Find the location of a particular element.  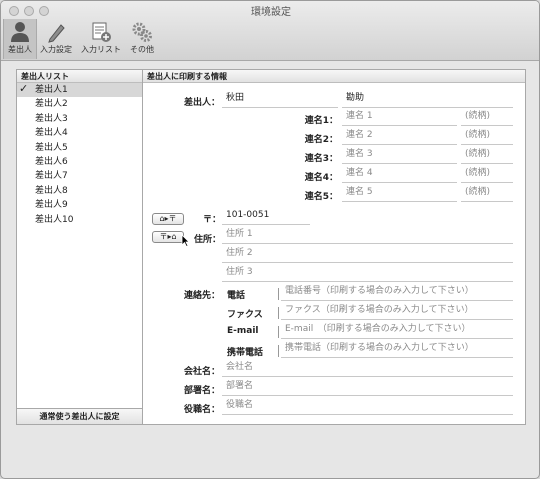

sender-list-header: 差出人リスト is located at coordinates (79, 76).